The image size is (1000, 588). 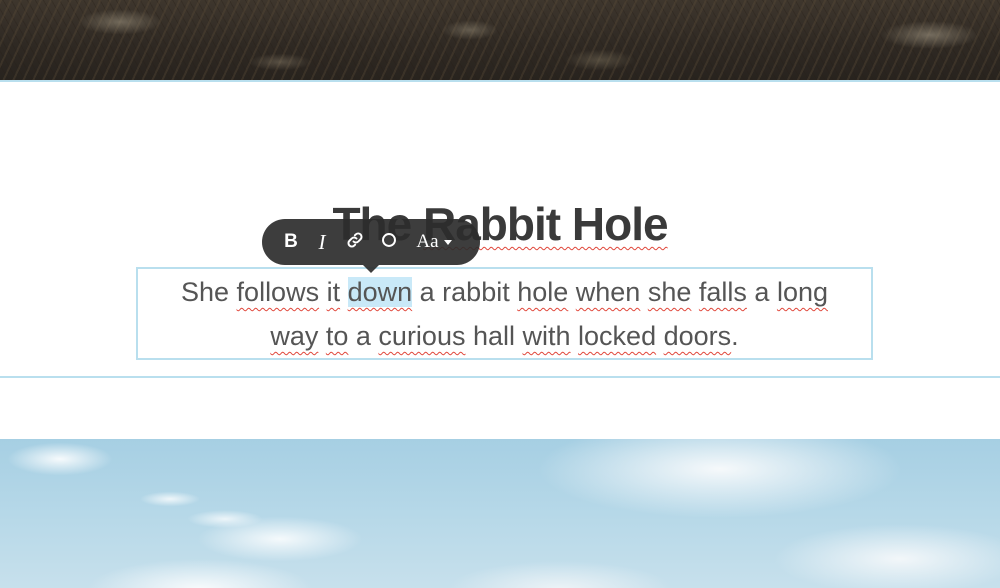 I want to click on italic-button: I, so click(x=322, y=242).